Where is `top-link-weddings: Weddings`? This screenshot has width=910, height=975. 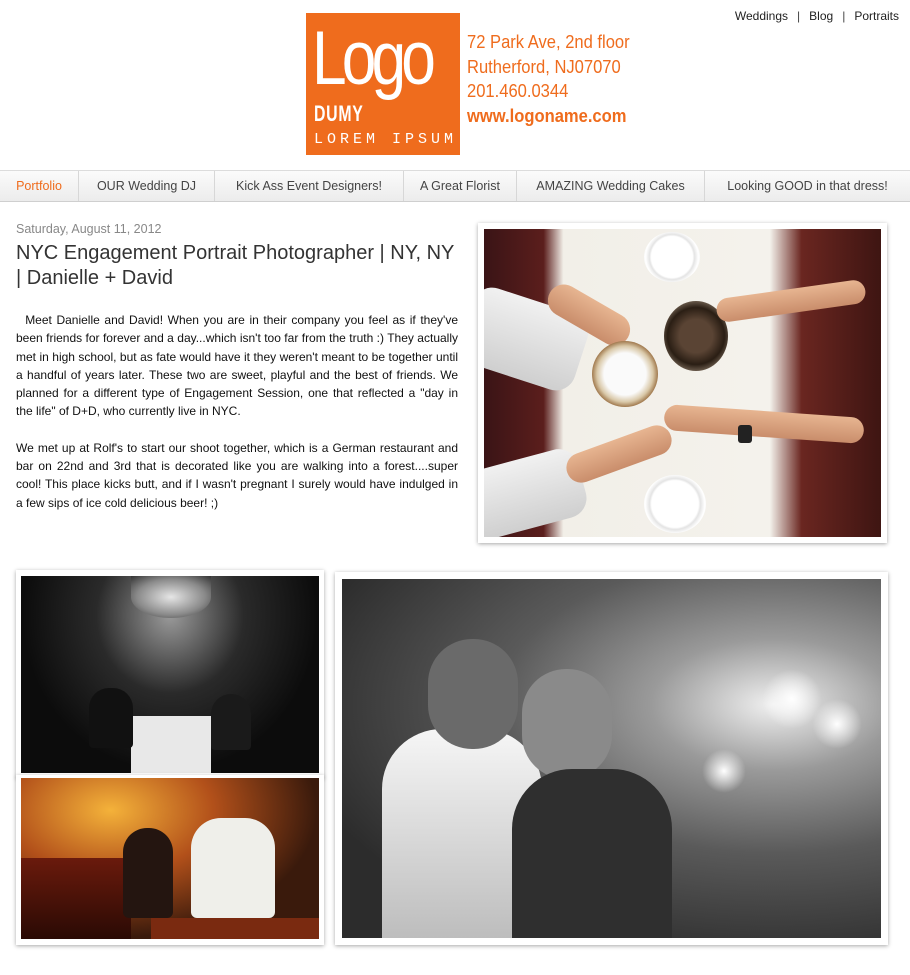 top-link-weddings: Weddings is located at coordinates (761, 16).